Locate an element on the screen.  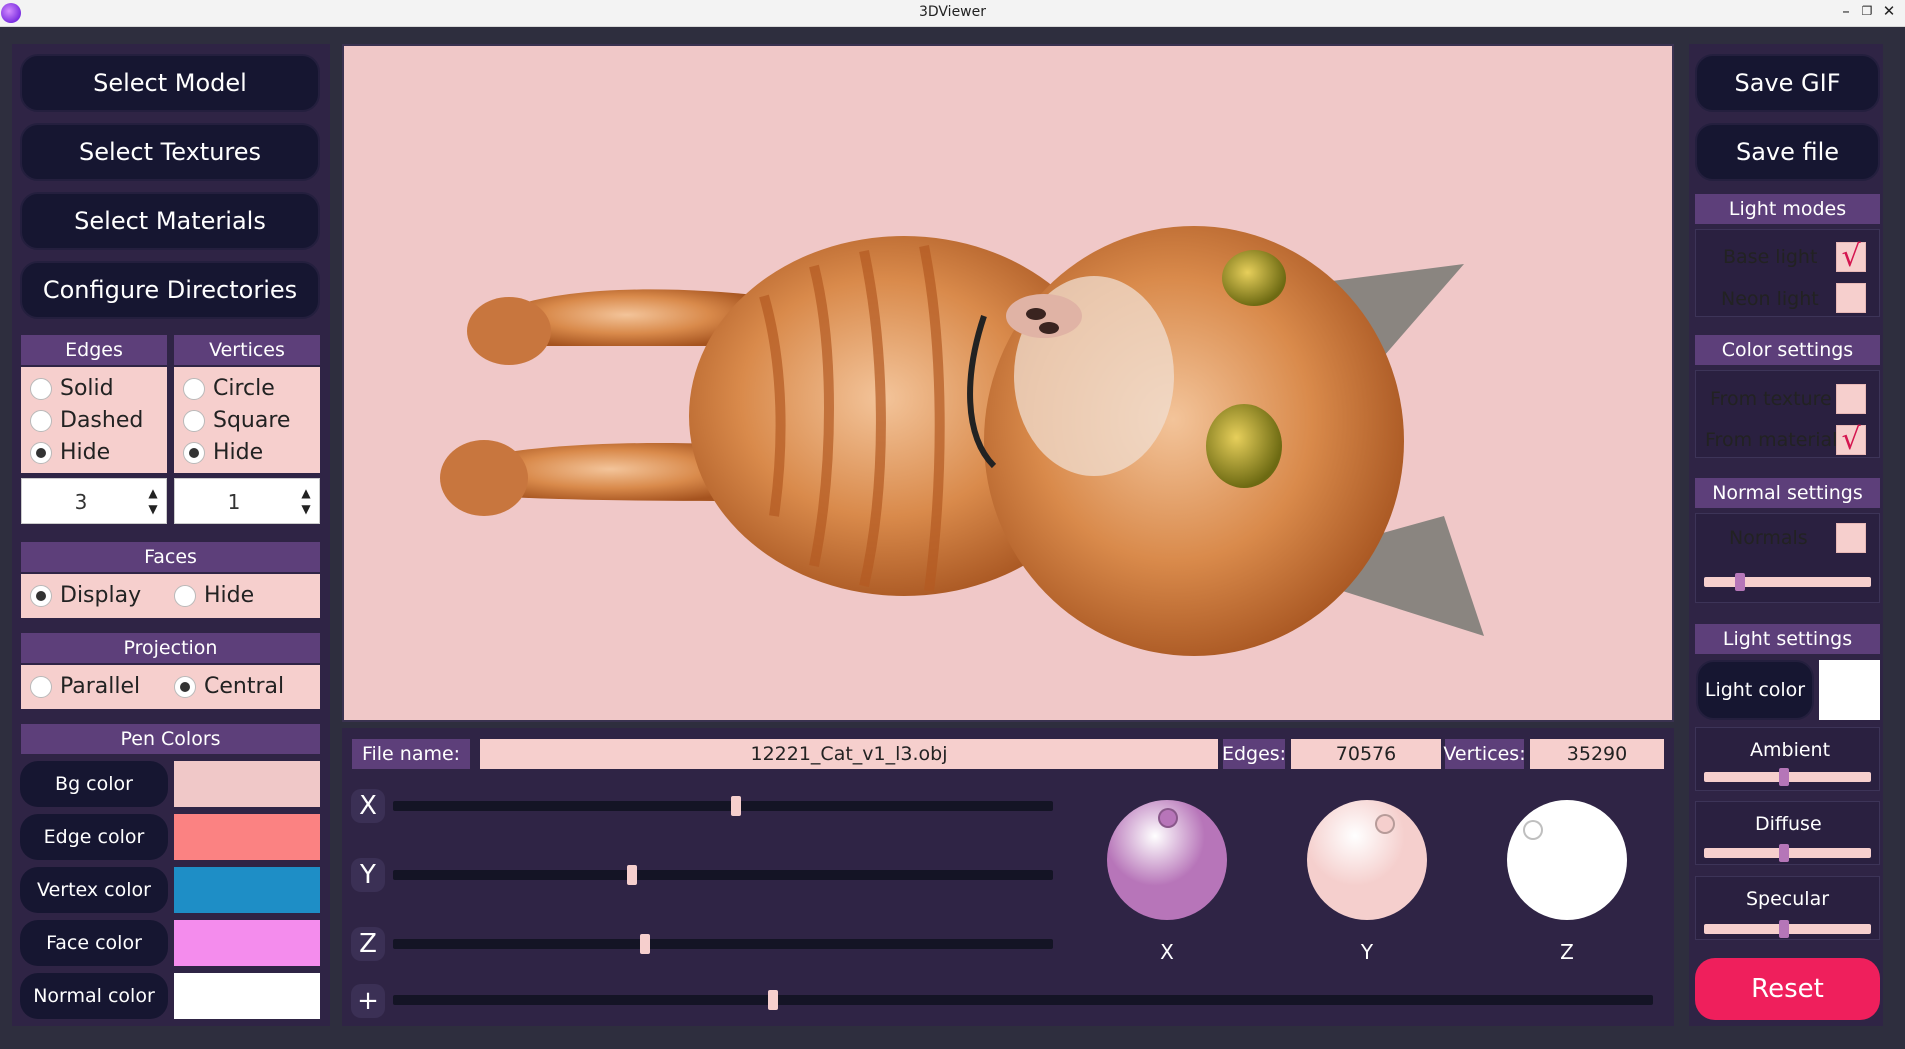
rotate-x-button: X is located at coordinates (368, 806).